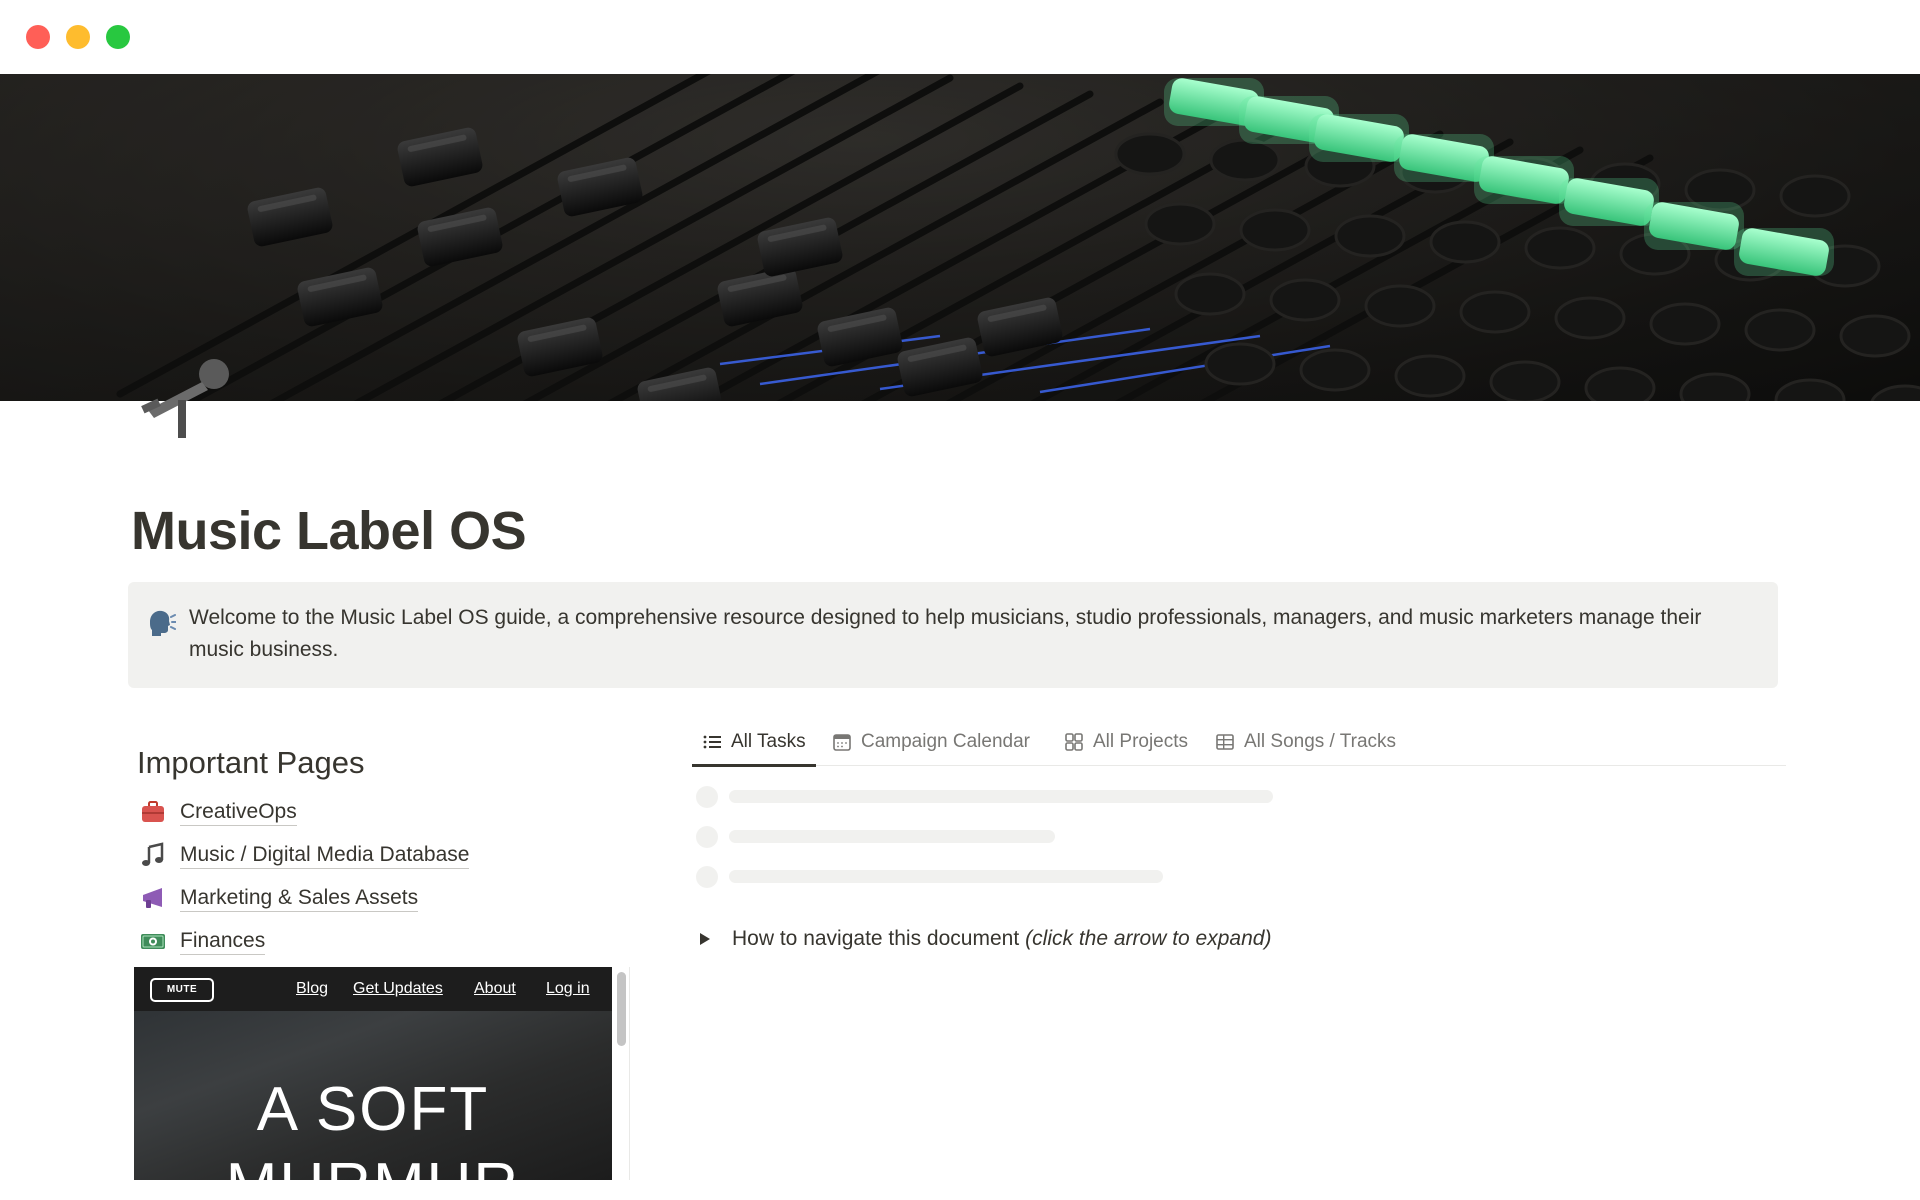  Describe the element at coordinates (373, 1109) in the screenshot. I see `embed-hero-title-line-1: A SOFT` at that location.